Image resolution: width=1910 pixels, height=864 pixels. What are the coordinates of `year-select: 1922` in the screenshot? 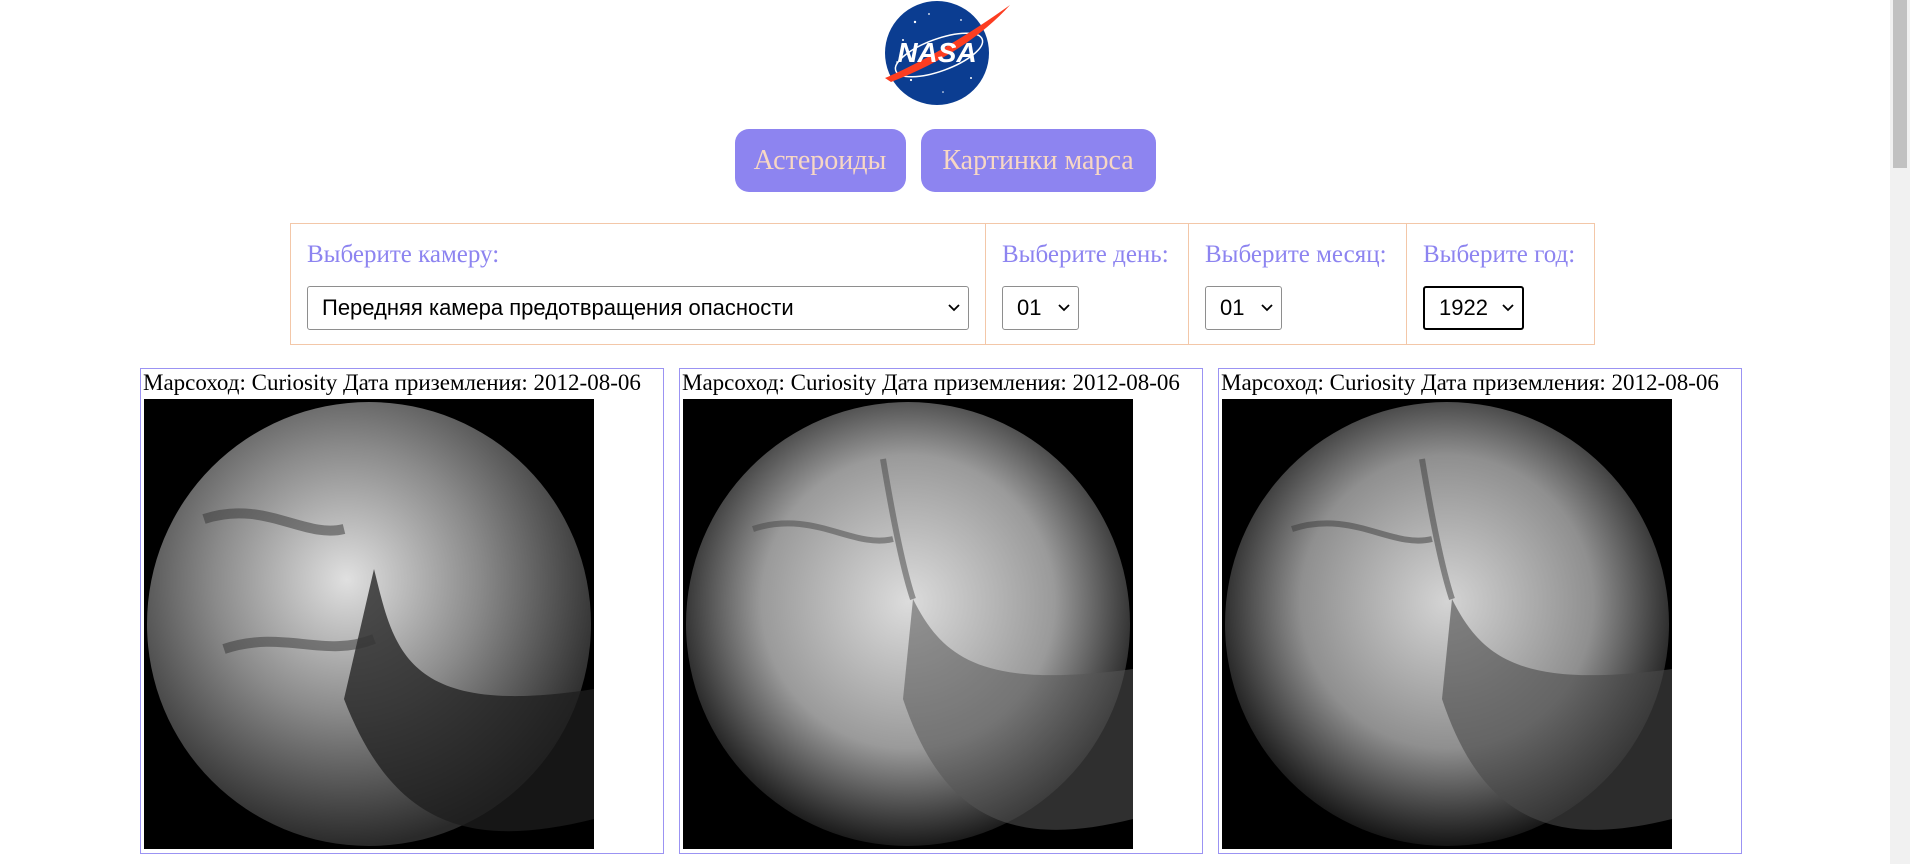 It's located at (1473, 308).